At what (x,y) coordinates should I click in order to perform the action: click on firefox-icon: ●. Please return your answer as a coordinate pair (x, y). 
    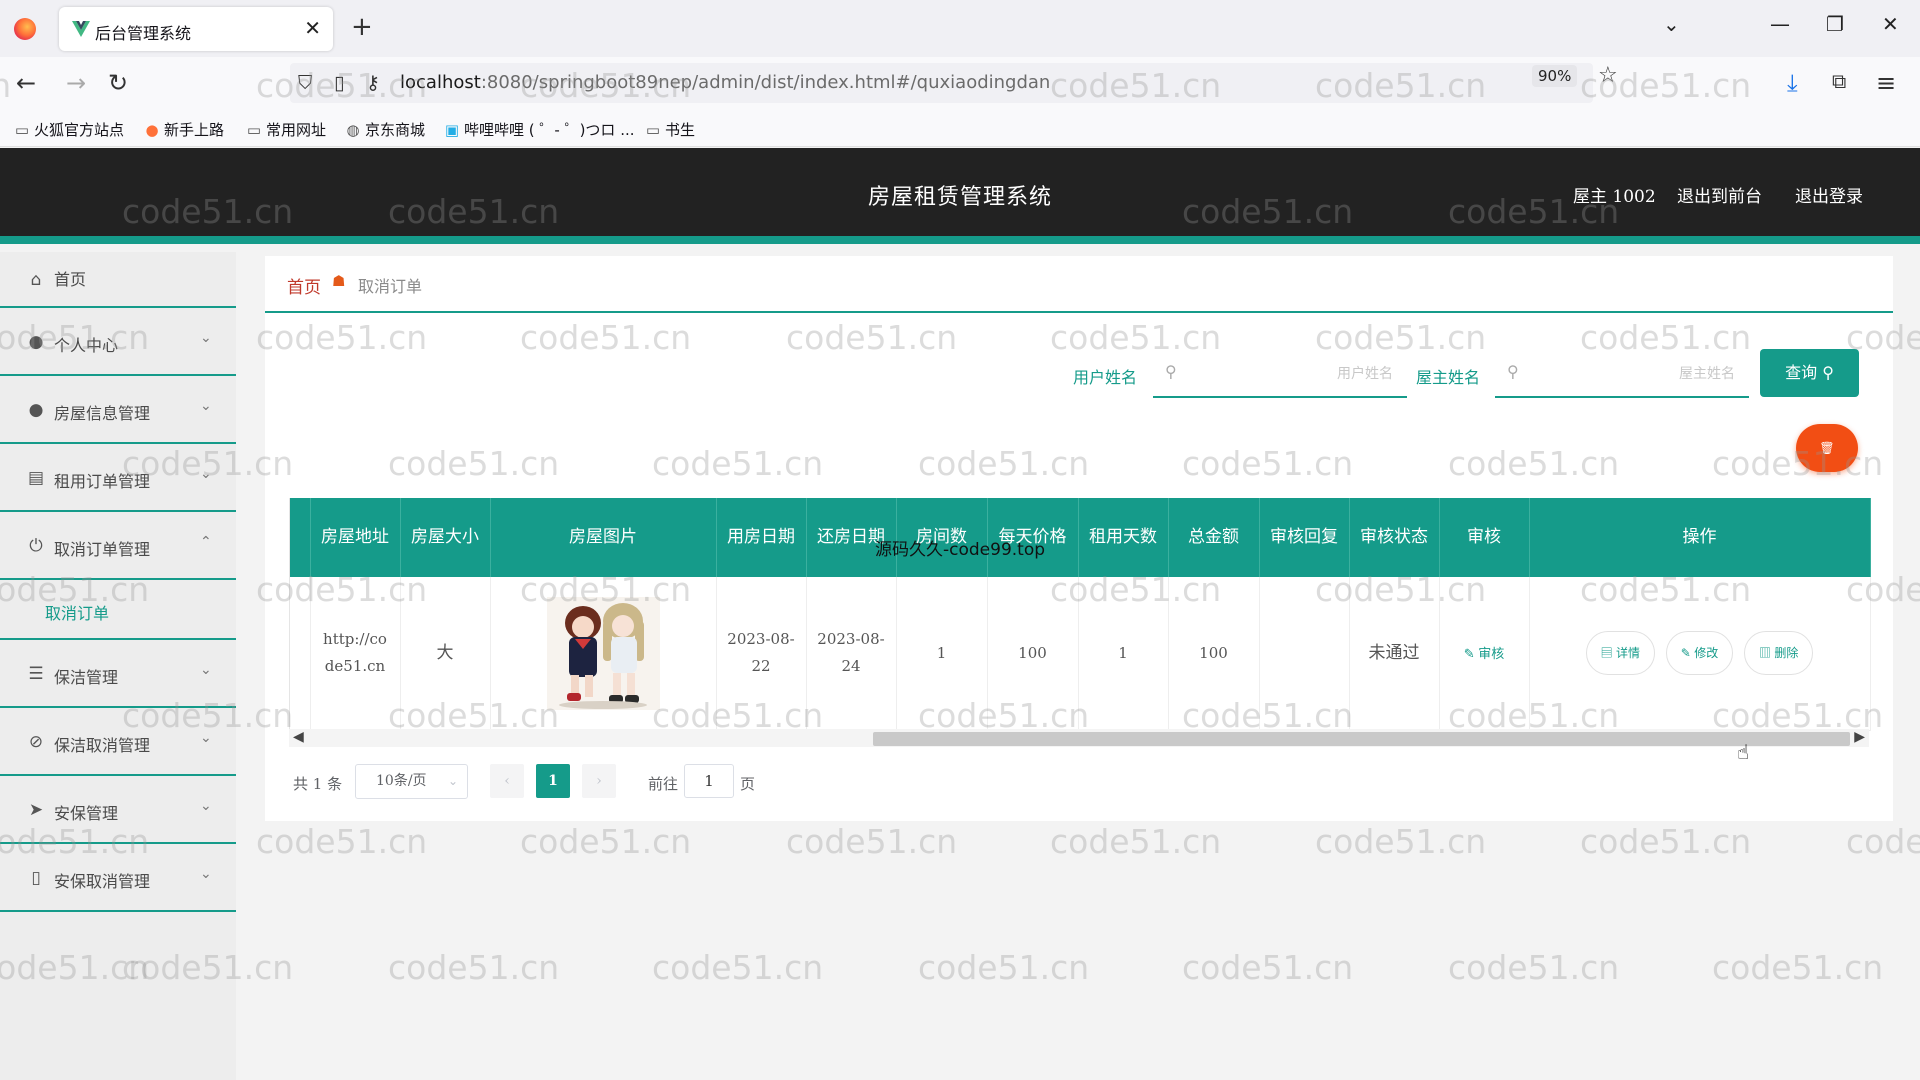
    Looking at the image, I should click on (152, 130).